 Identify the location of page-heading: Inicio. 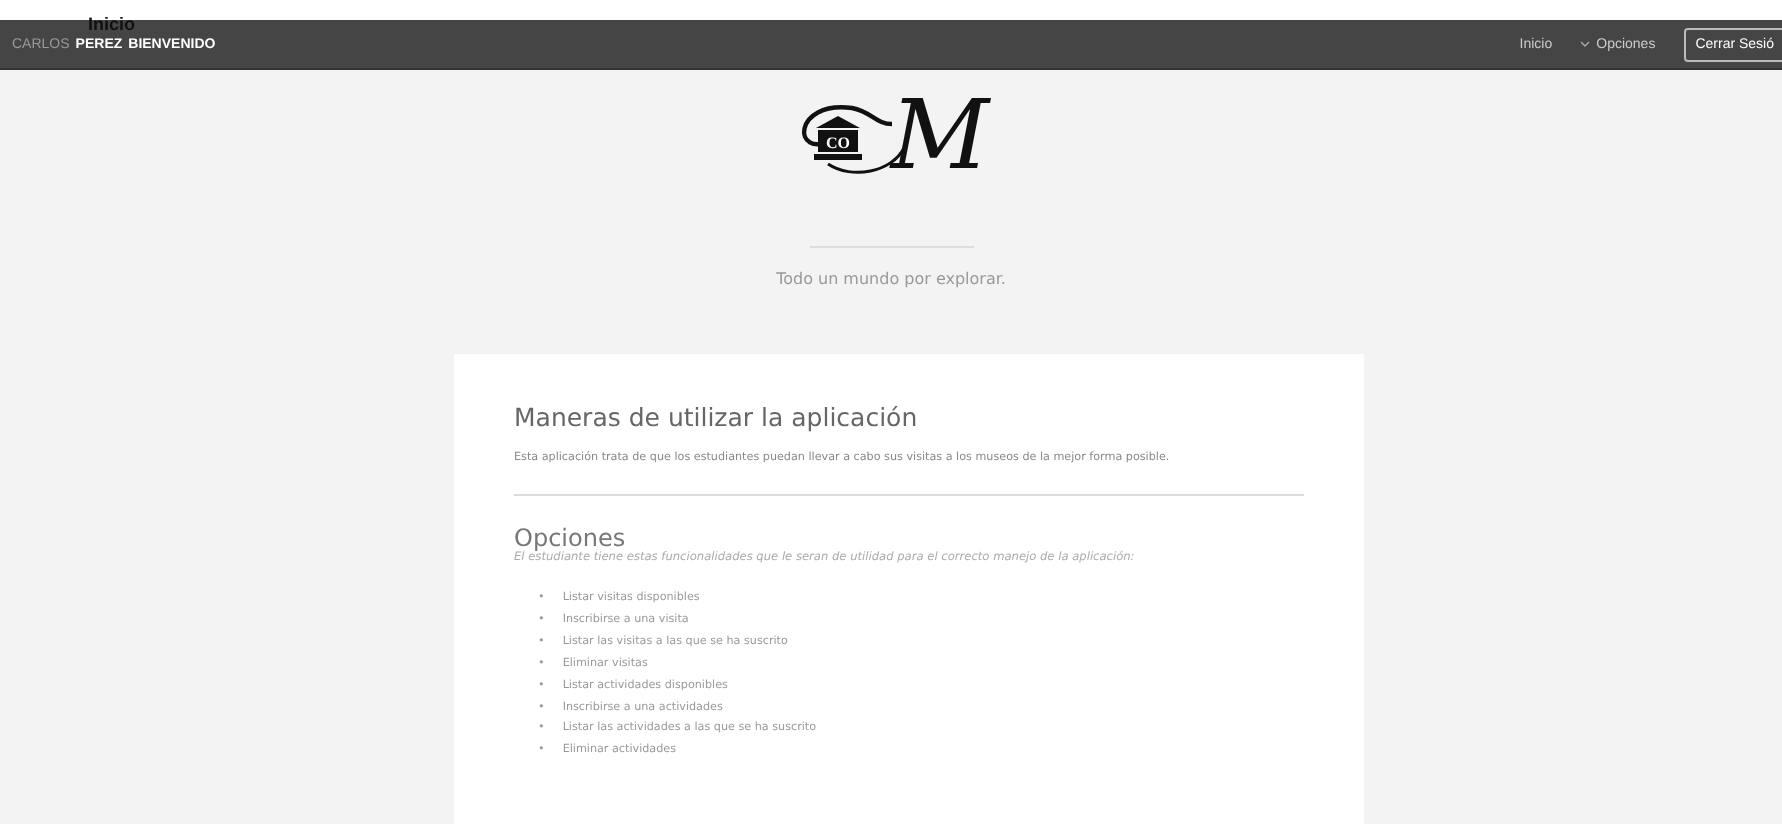
(112, 24).